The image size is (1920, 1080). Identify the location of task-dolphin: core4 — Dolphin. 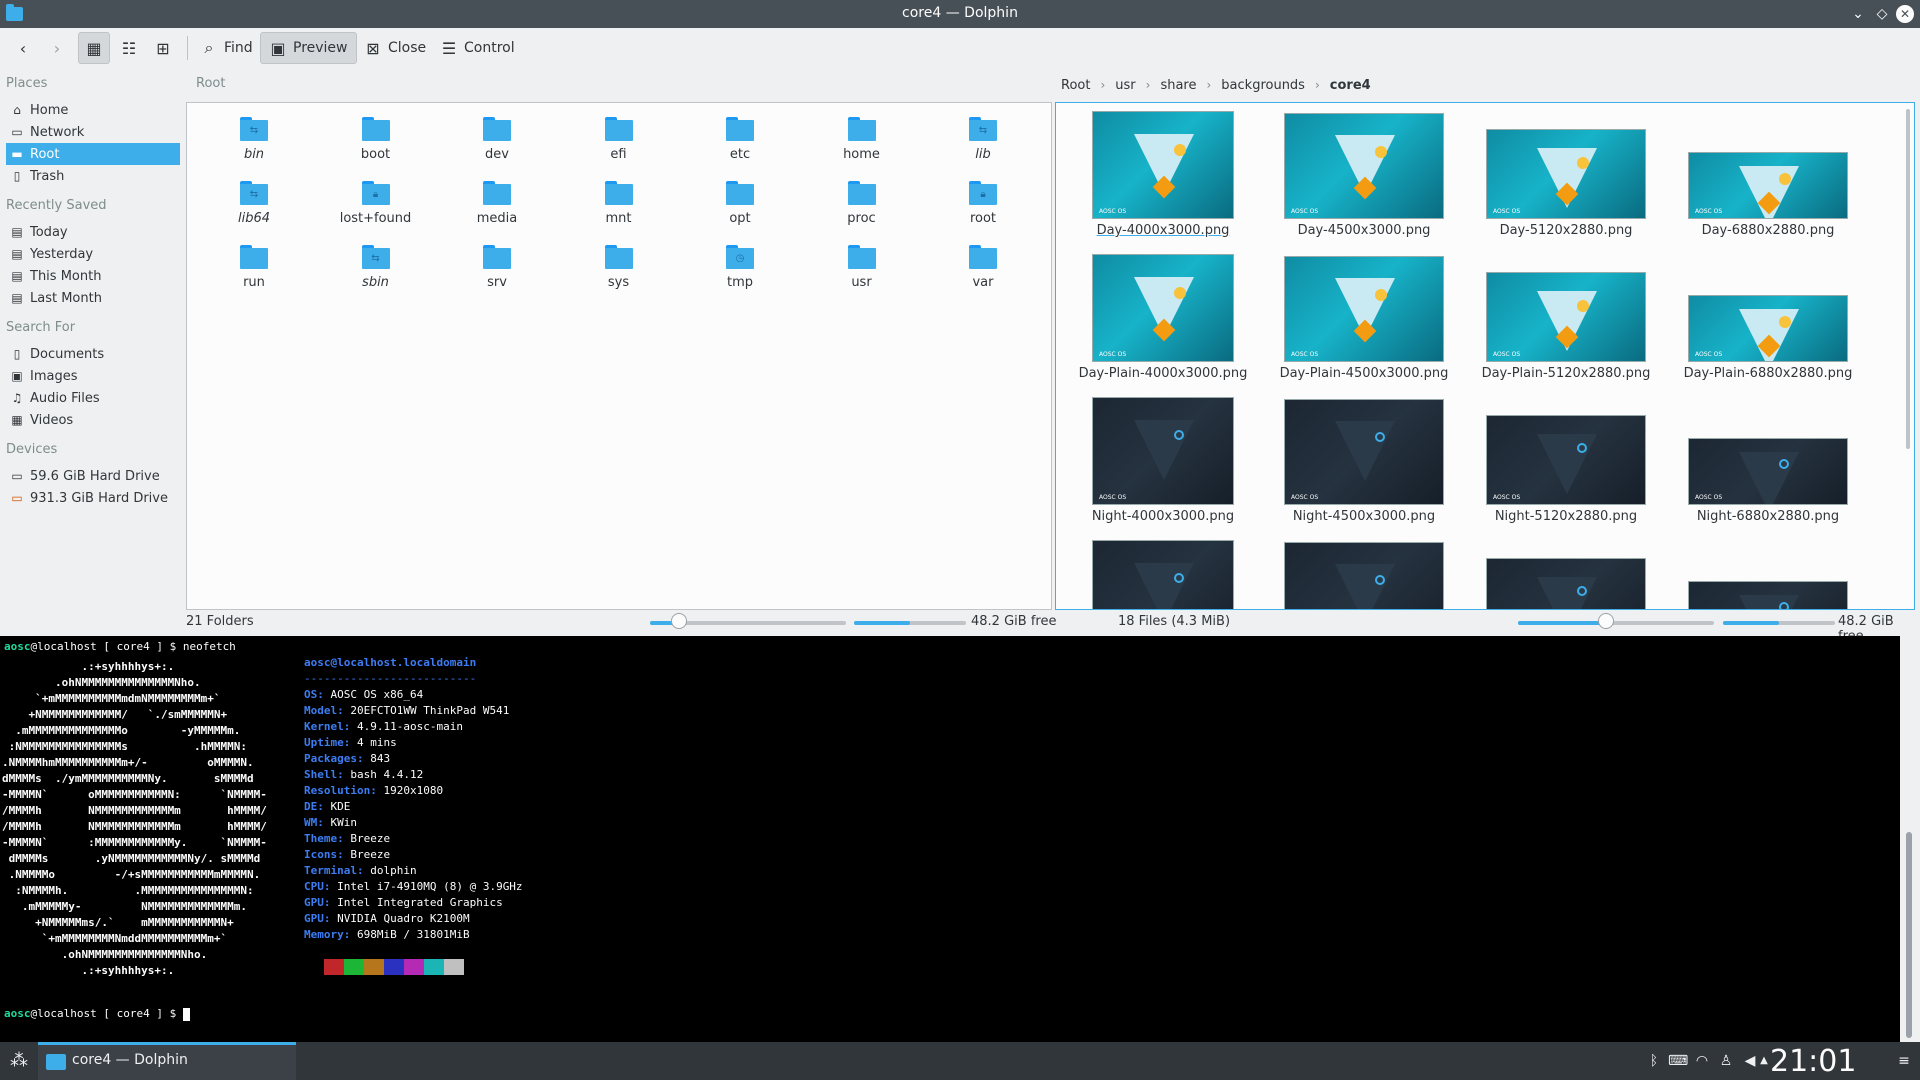
(167, 1061).